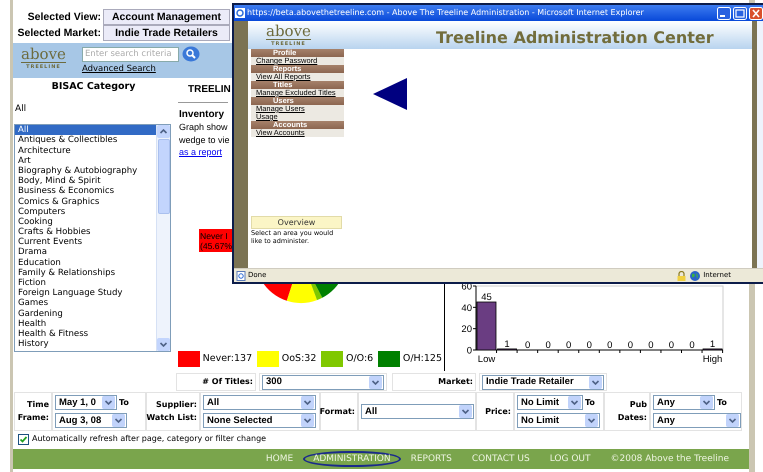 The height and width of the screenshot is (472, 763). Describe the element at coordinates (203, 127) in the screenshot. I see `description-text: Graph show` at that location.